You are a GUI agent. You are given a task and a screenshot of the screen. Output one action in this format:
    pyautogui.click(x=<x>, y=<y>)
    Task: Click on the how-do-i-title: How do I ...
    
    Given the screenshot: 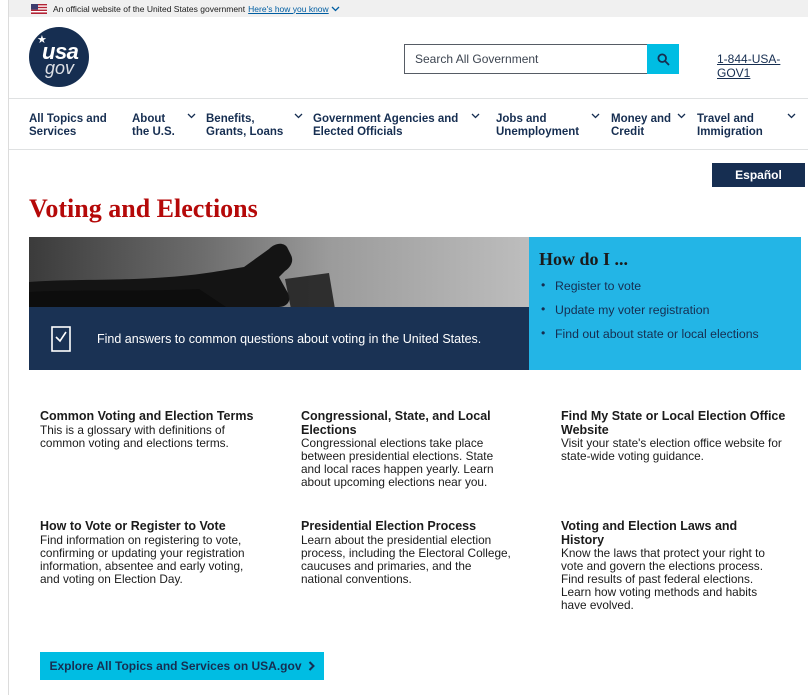 What is the action you would take?
    pyautogui.click(x=584, y=259)
    